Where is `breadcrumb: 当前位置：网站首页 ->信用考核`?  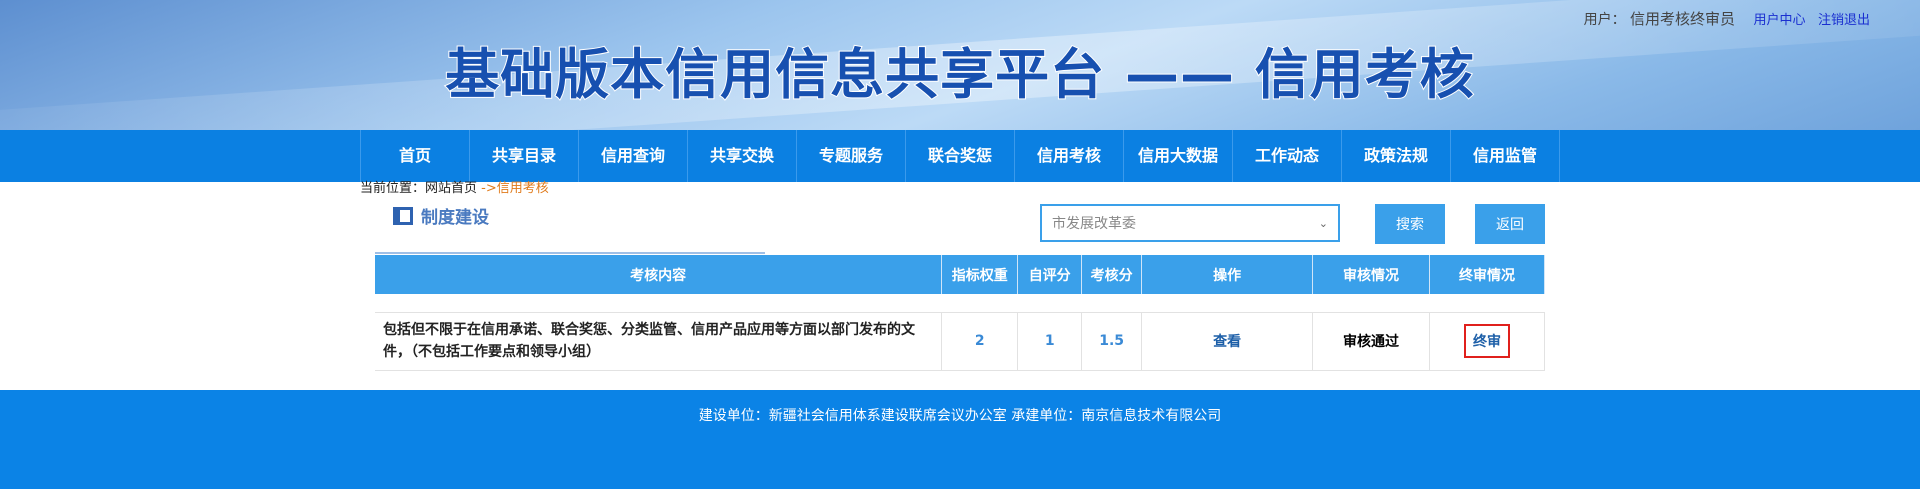
breadcrumb: 当前位置：网站首页 ->信用考核 is located at coordinates (454, 186).